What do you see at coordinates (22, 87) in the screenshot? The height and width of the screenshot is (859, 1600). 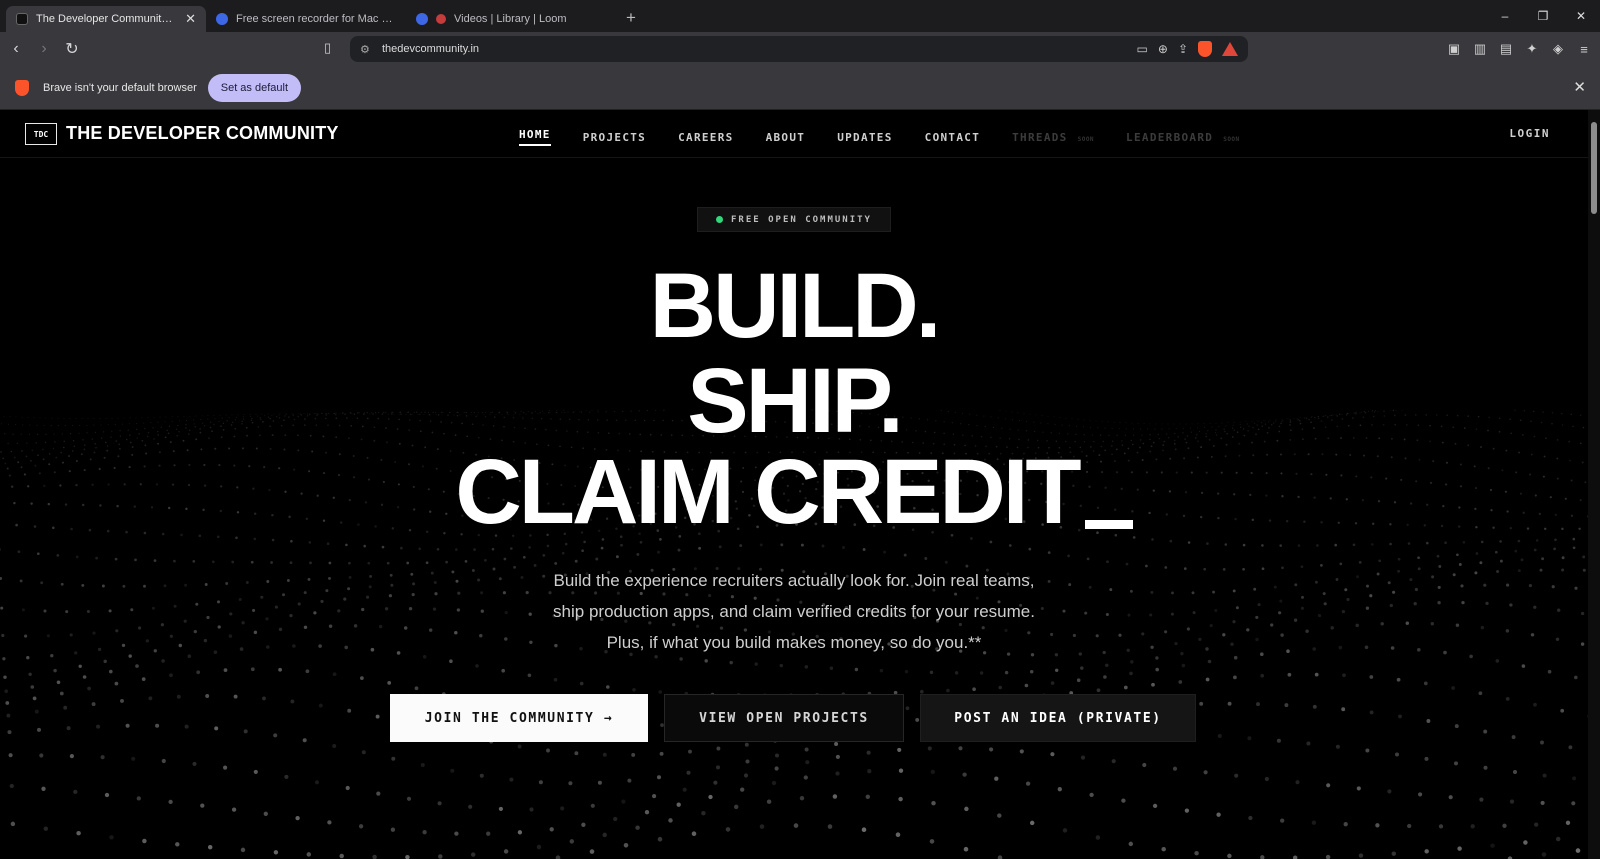 I see `brave-logo-icon` at bounding box center [22, 87].